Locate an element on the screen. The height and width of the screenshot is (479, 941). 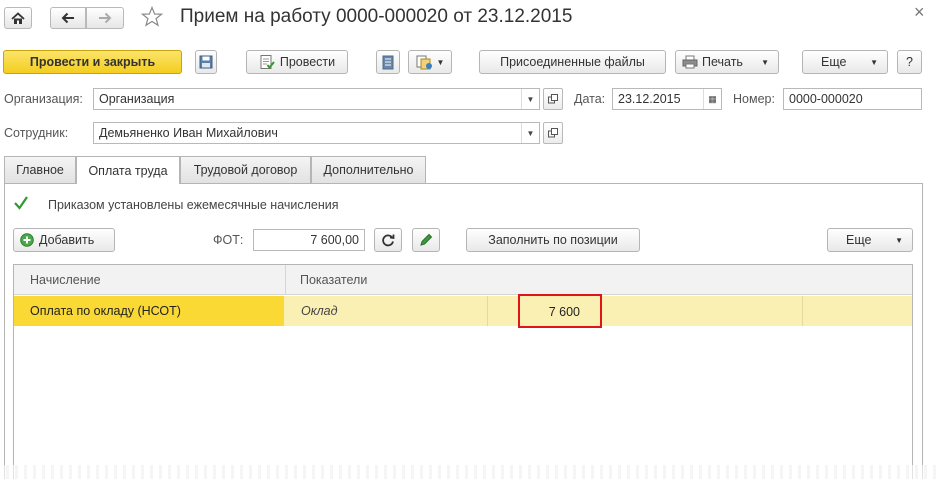
save-button is located at coordinates (206, 62).